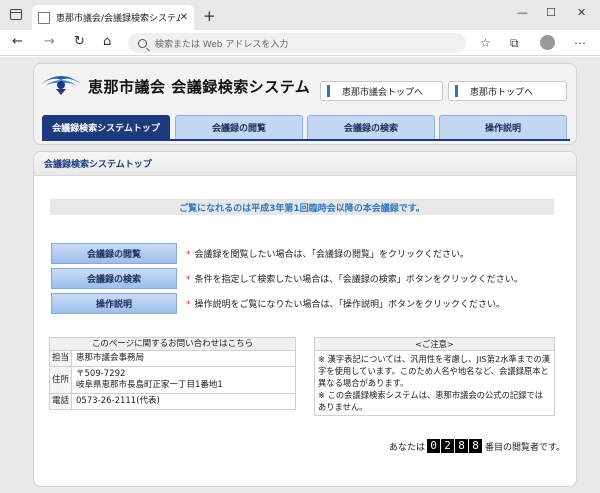 The height and width of the screenshot is (493, 600). What do you see at coordinates (172, 344) in the screenshot?
I see `contact-heading: このページに関するお問い合わせはこちら` at bounding box center [172, 344].